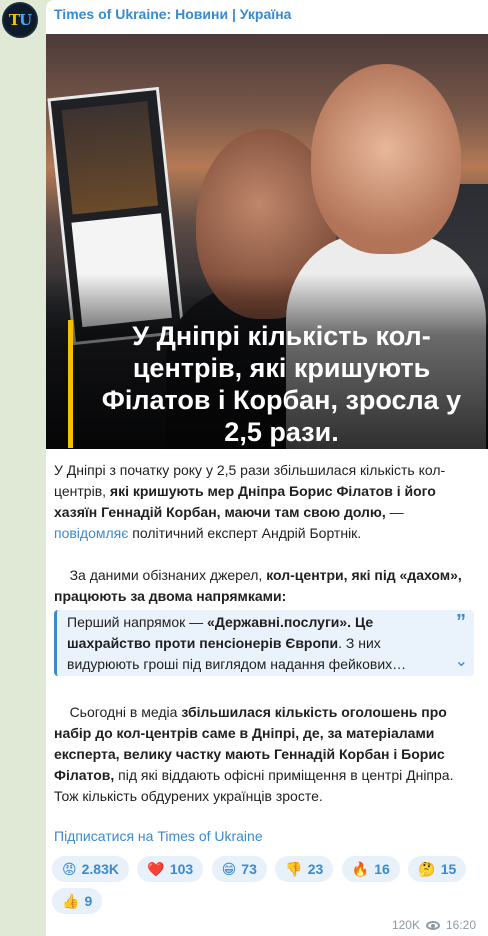 The width and height of the screenshot is (488, 936). I want to click on channel-name: Times of Ukraine: Новини | Україна, so click(172, 14).